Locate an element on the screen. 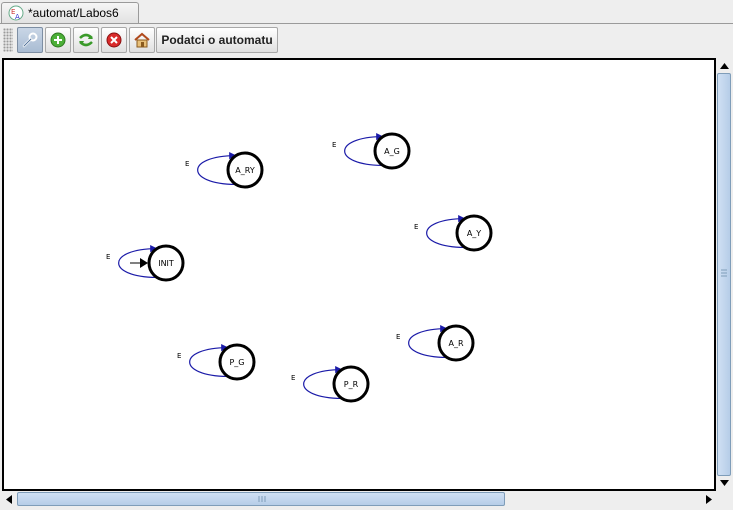 The image size is (733, 510). plus-circle-icon is located at coordinates (58, 40).